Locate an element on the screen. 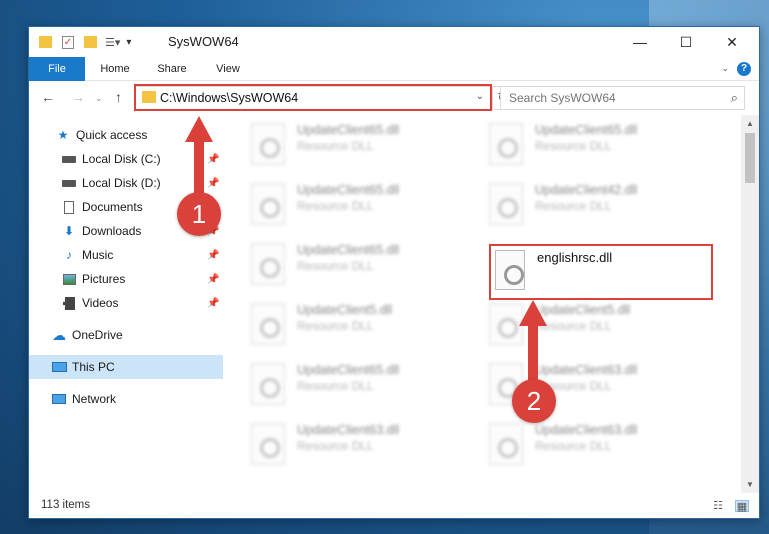 This screenshot has height=534, width=769. pictures-icon is located at coordinates (69, 279).